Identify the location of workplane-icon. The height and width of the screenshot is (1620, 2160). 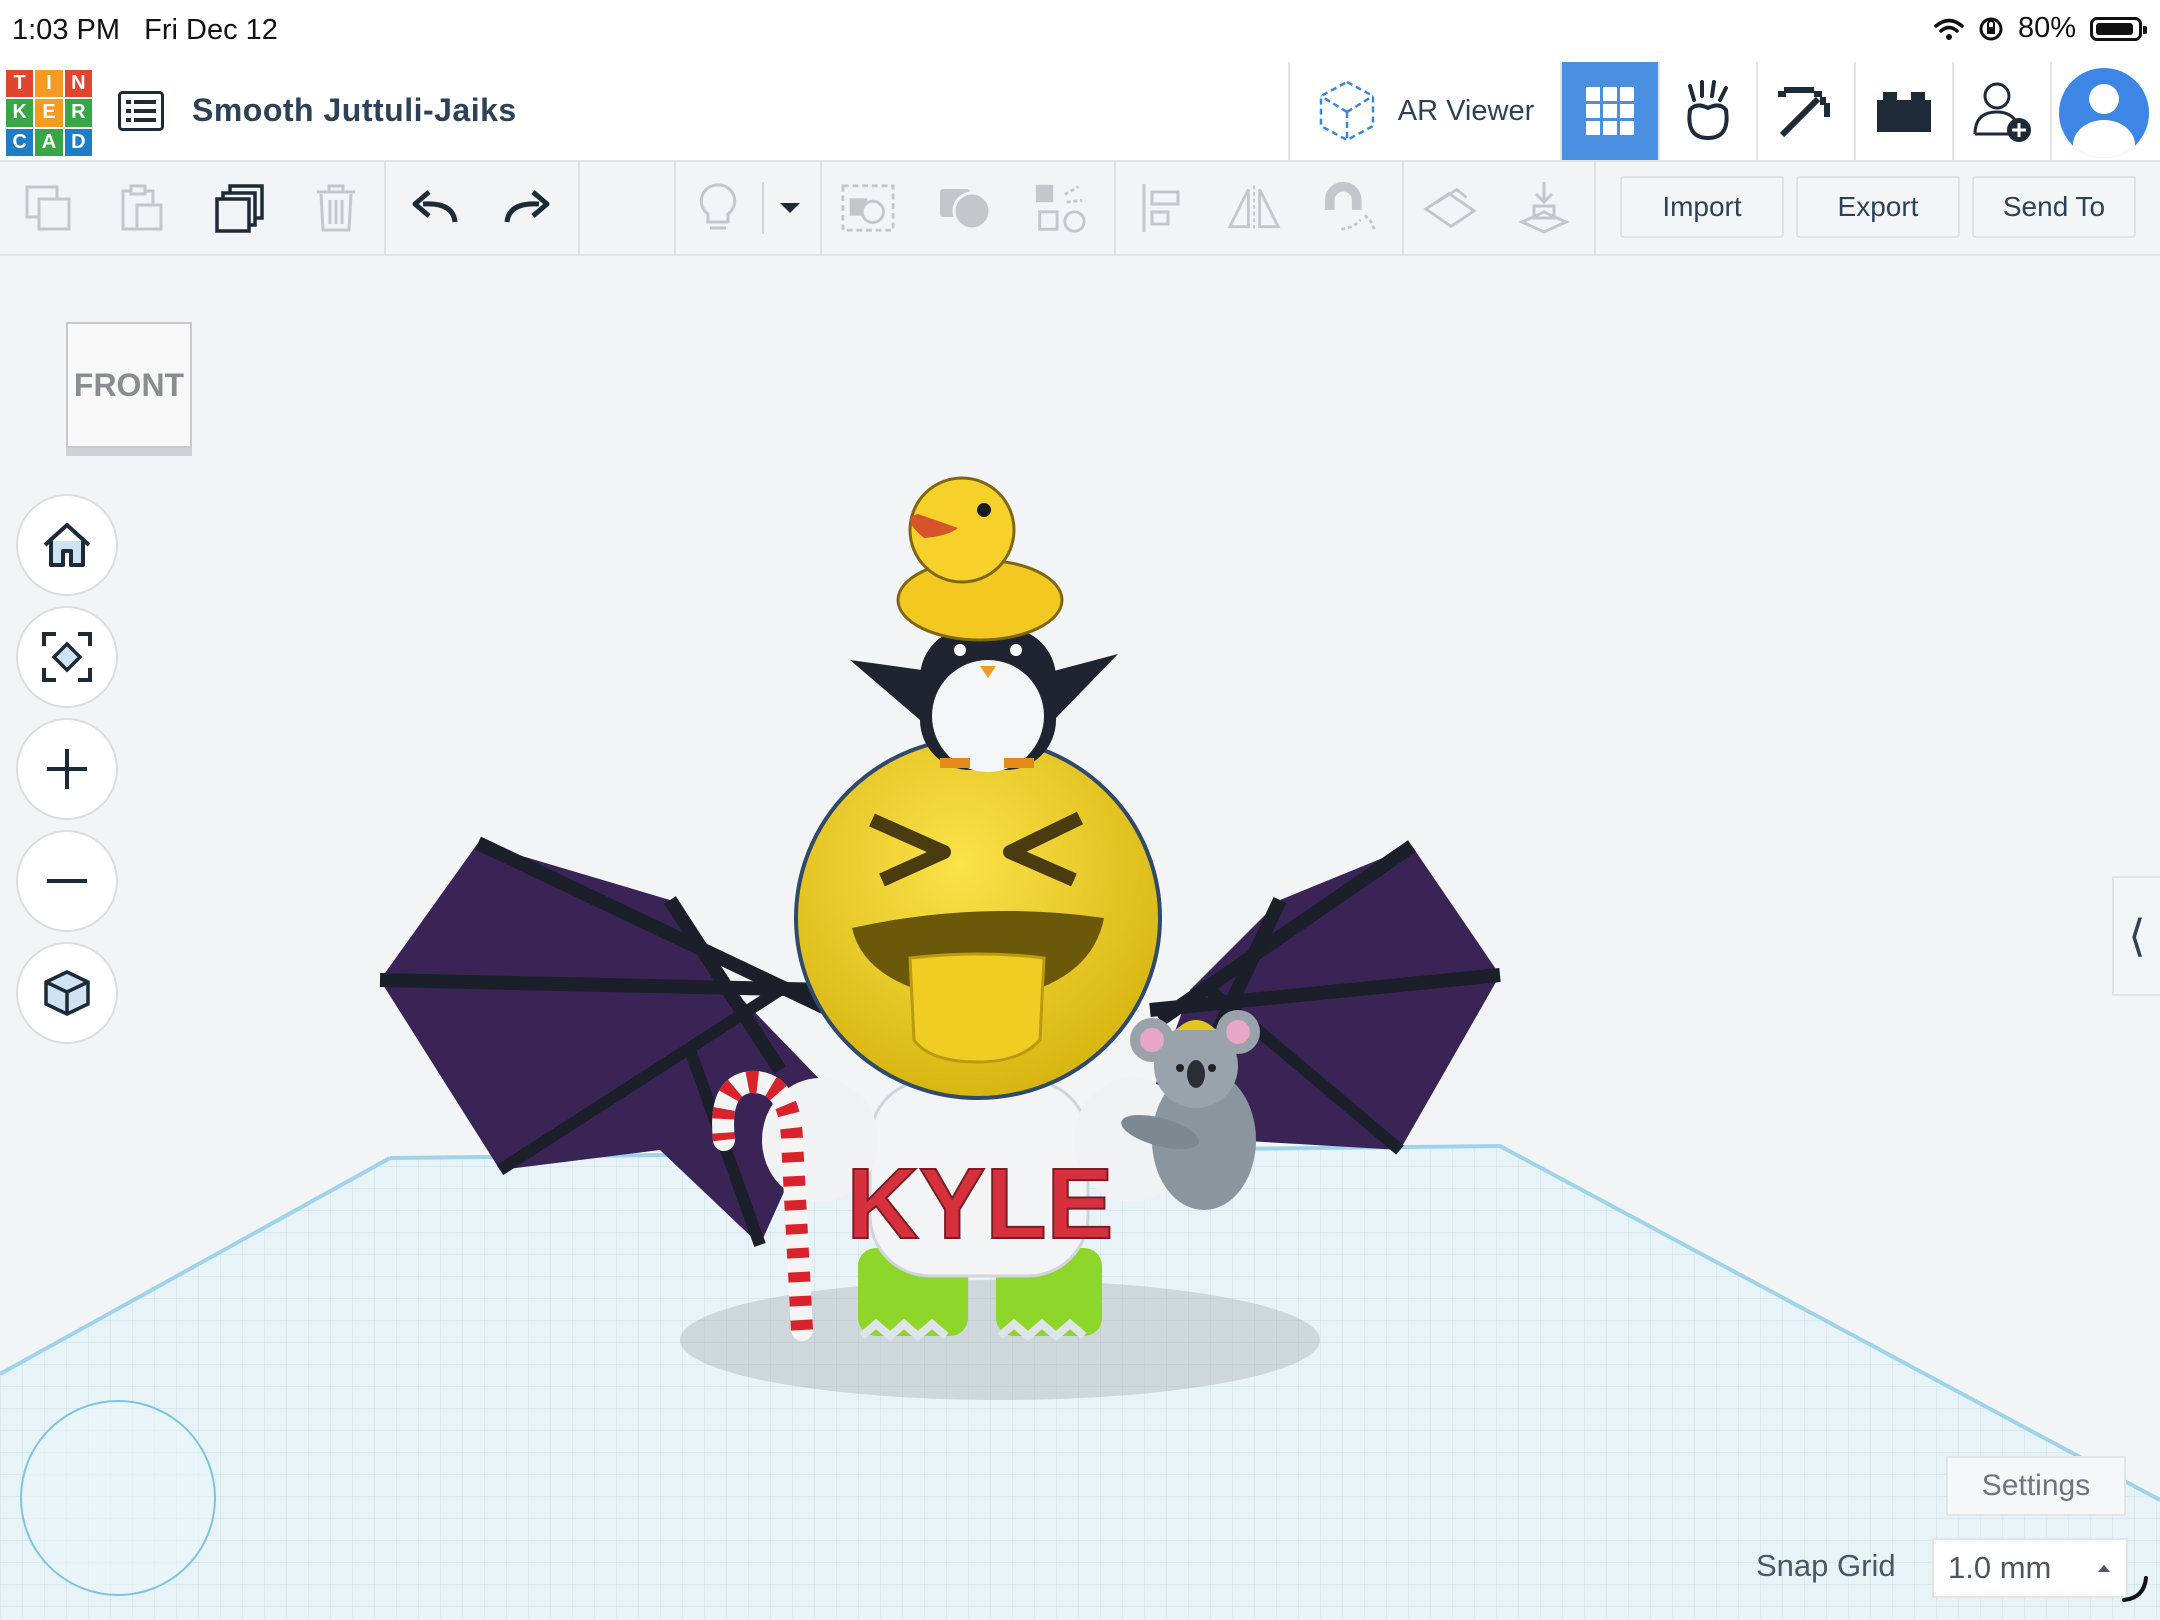
(1450, 208).